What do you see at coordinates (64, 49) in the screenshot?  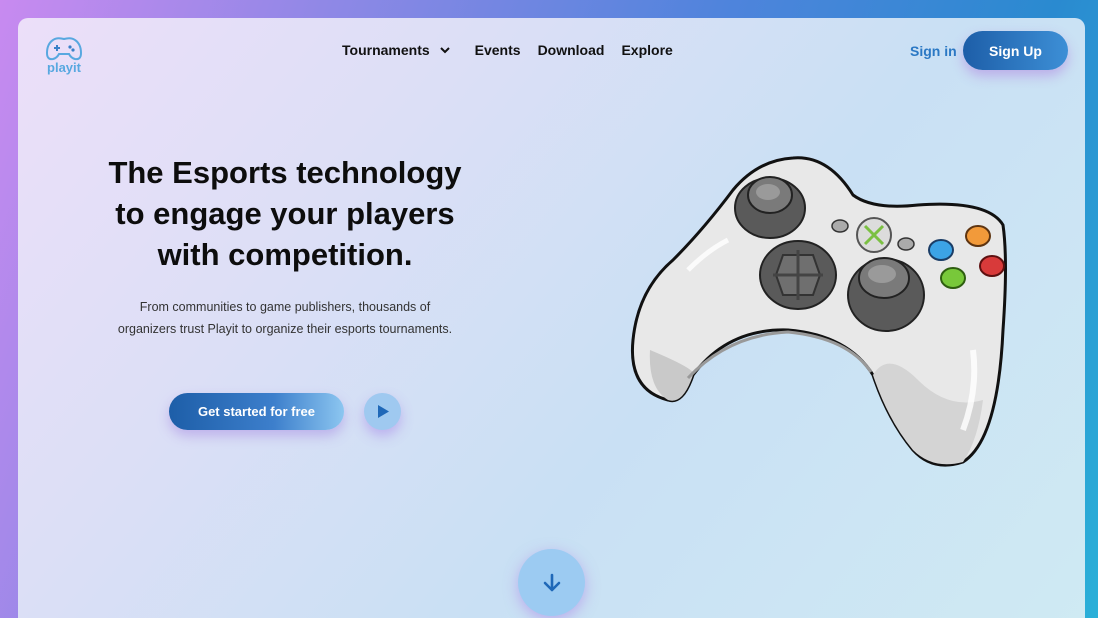 I see `gamepad-icon` at bounding box center [64, 49].